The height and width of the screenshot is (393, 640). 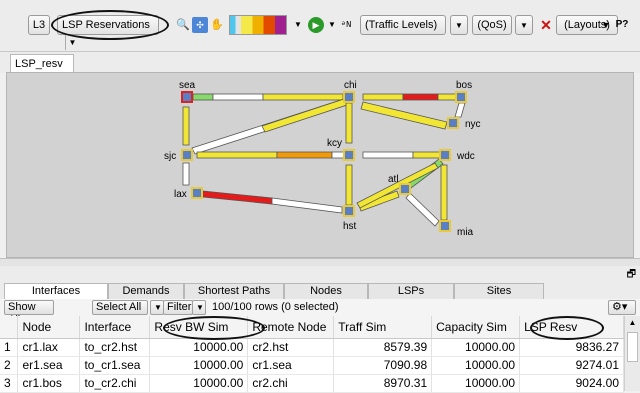 I want to click on tab-interfaces-label: Interfaces, so click(x=56, y=291).